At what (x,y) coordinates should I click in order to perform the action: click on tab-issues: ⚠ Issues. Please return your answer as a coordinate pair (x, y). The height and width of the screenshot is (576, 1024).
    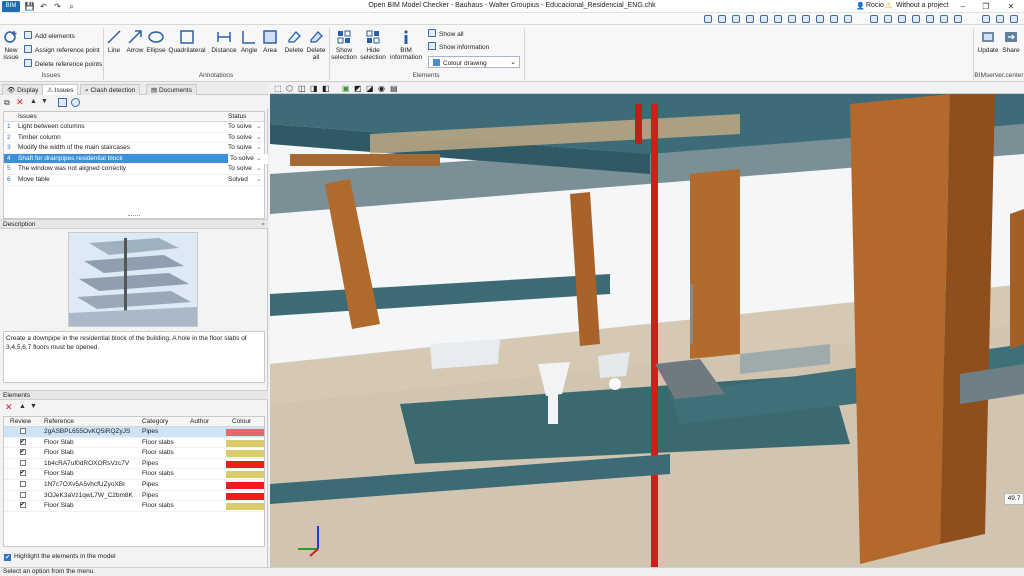
    Looking at the image, I should click on (60, 89).